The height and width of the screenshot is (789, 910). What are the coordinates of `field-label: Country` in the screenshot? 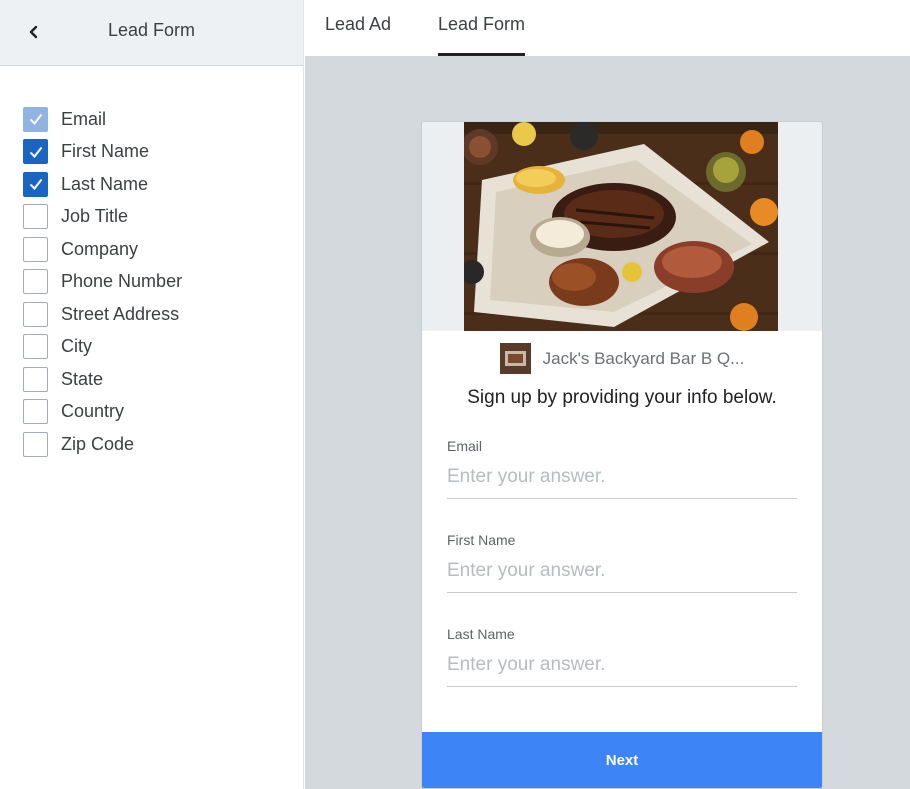 It's located at (93, 411).